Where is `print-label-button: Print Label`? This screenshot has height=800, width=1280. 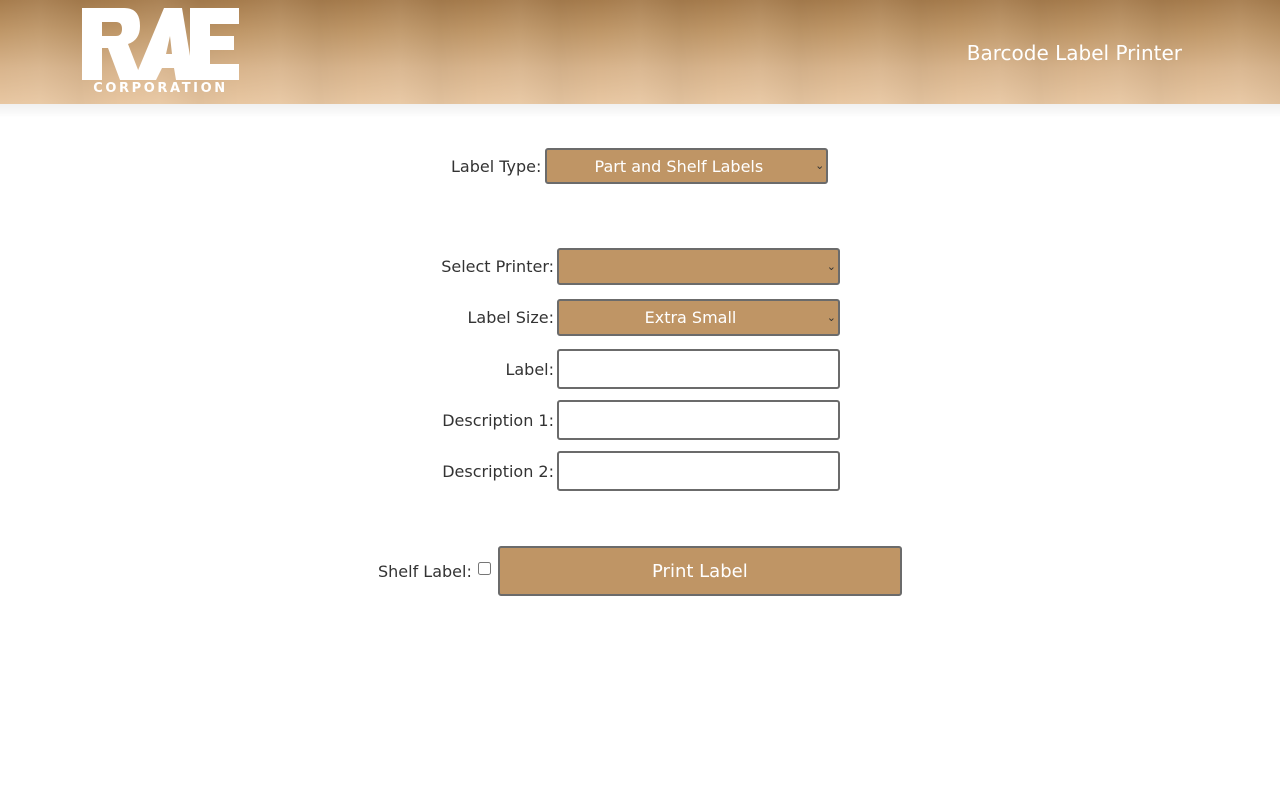
print-label-button: Print Label is located at coordinates (699, 571).